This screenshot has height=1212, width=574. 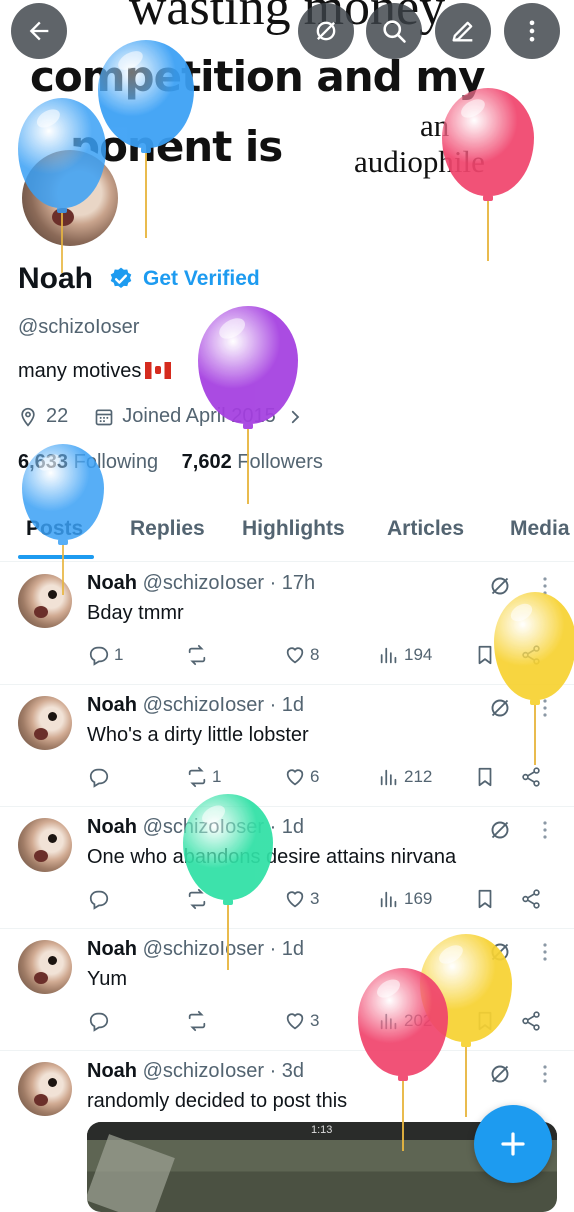 I want to click on view-count: 169, so click(x=418, y=898).